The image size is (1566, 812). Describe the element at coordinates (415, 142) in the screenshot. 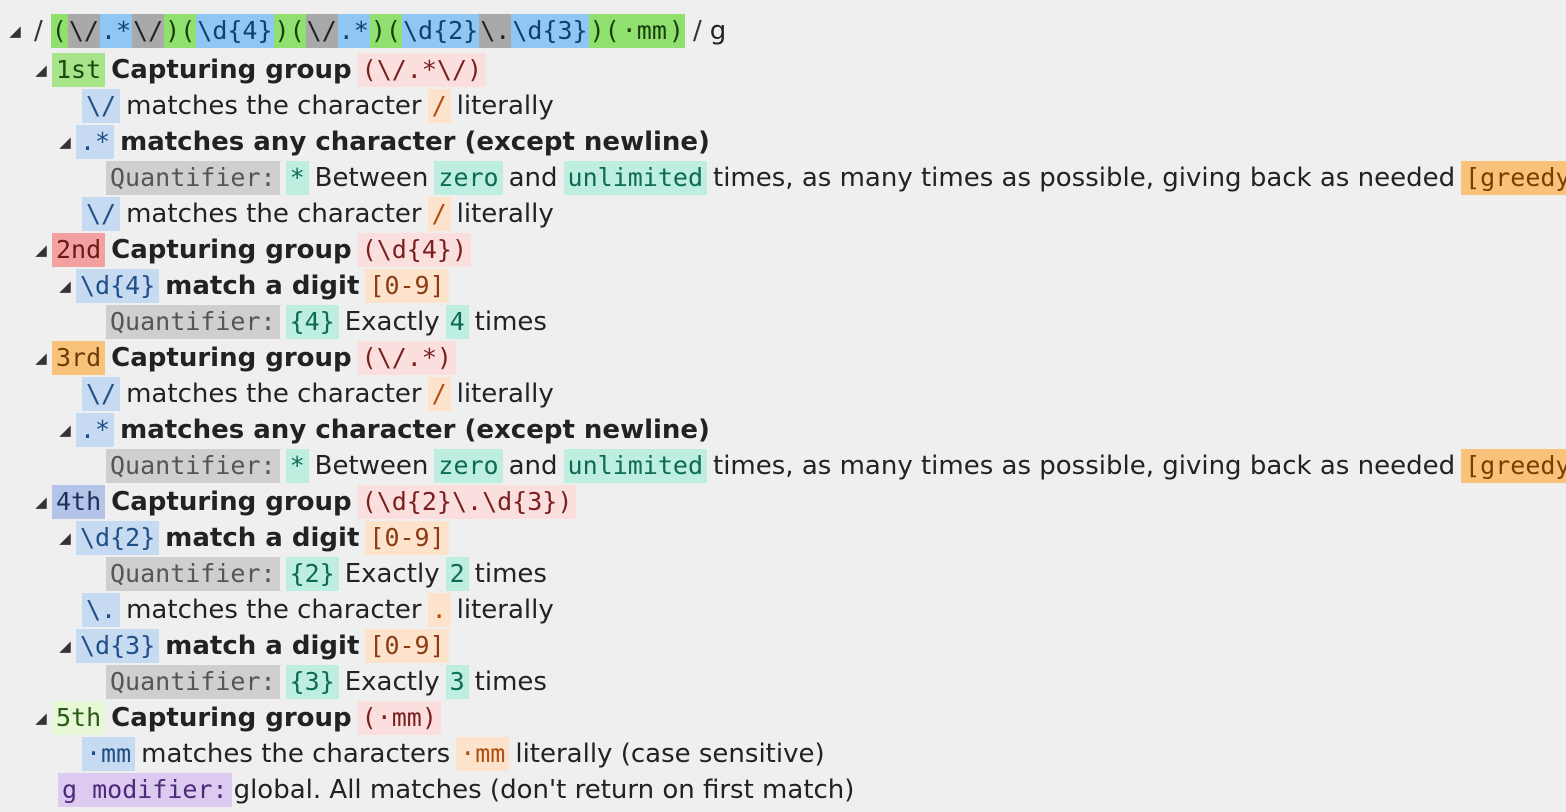

I see `explanation-text: matches any character (except newline)` at that location.